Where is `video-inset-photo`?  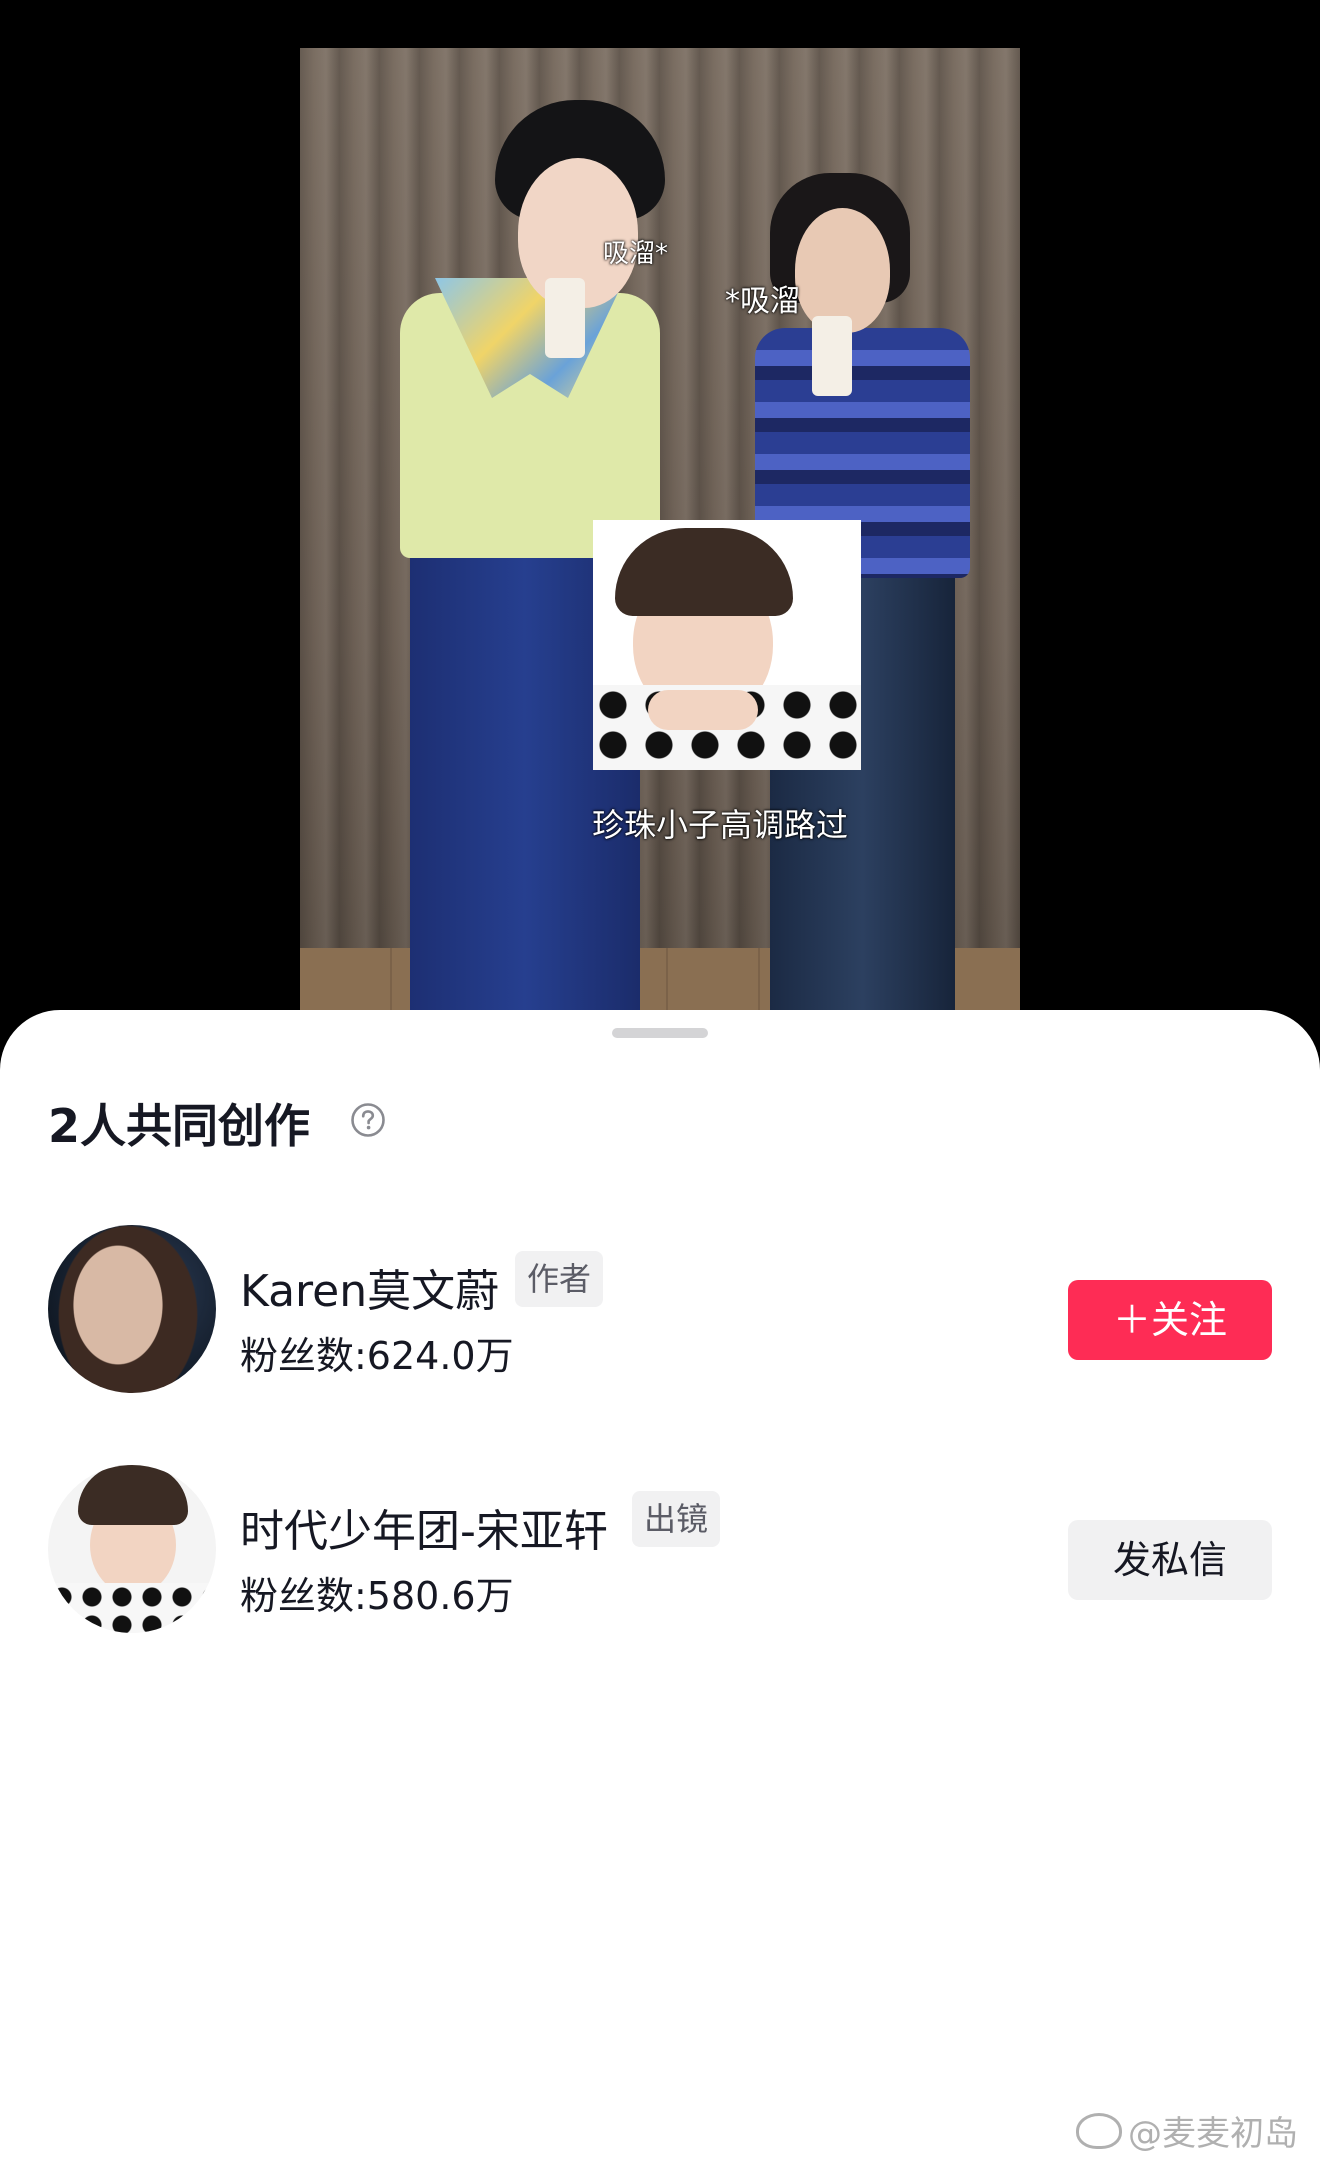 video-inset-photo is located at coordinates (727, 645).